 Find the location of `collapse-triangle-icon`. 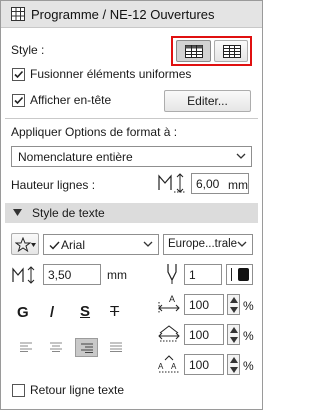

collapse-triangle-icon is located at coordinates (17, 212).